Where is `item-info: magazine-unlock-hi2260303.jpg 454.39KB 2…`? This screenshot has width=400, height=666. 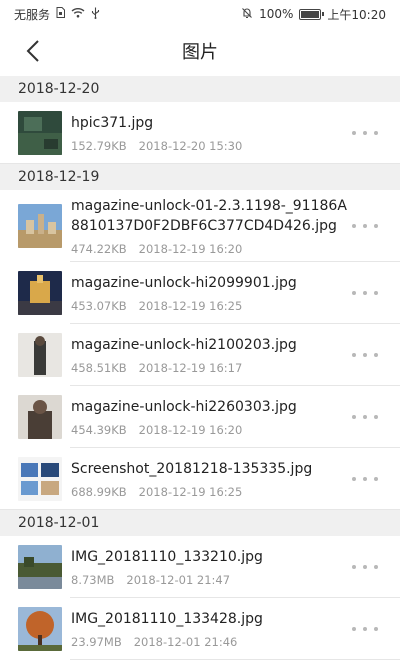 item-info: magazine-unlock-hi2260303.jpg 454.39KB 2… is located at coordinates (235, 417).